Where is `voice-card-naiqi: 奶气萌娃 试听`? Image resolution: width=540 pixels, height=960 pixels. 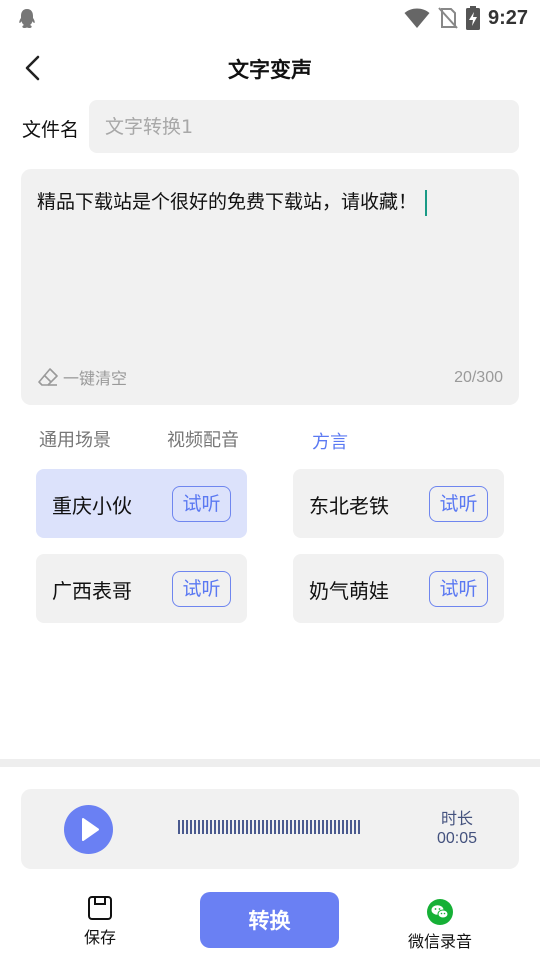 voice-card-naiqi: 奶气萌娃 试听 is located at coordinates (398, 588).